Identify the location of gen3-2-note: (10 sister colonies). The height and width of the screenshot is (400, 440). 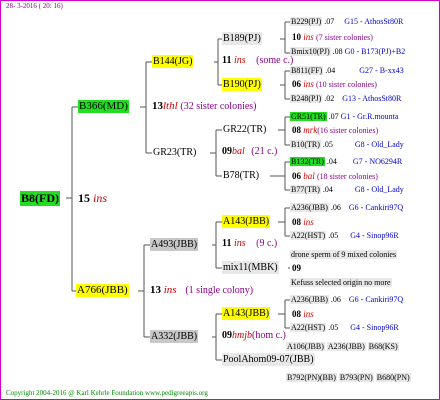
(346, 84).